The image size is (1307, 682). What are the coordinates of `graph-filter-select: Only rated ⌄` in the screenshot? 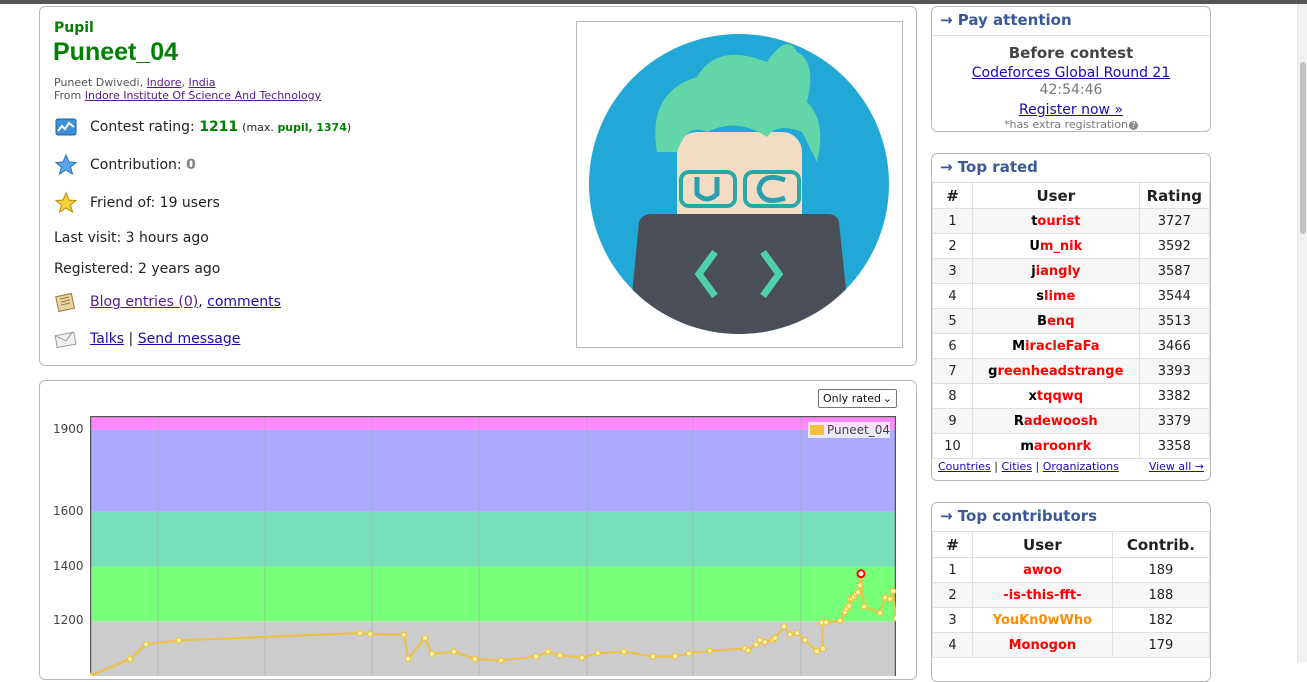 It's located at (857, 398).